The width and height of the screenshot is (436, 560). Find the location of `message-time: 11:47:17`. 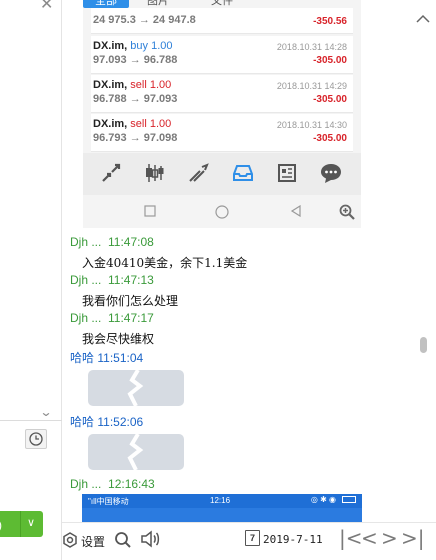

message-time: 11:47:17 is located at coordinates (131, 318).